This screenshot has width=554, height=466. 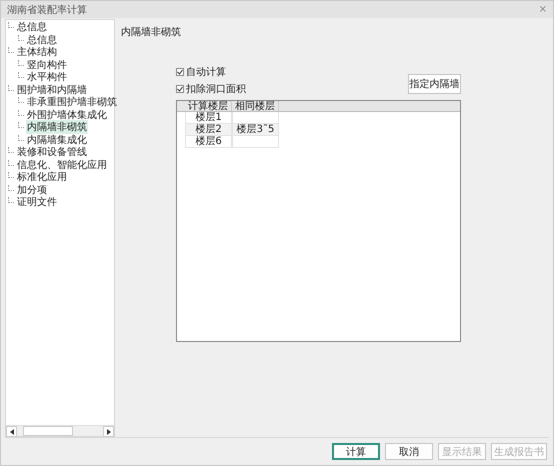 What do you see at coordinates (47, 77) in the screenshot?
I see `tree-item: 水平构件` at bounding box center [47, 77].